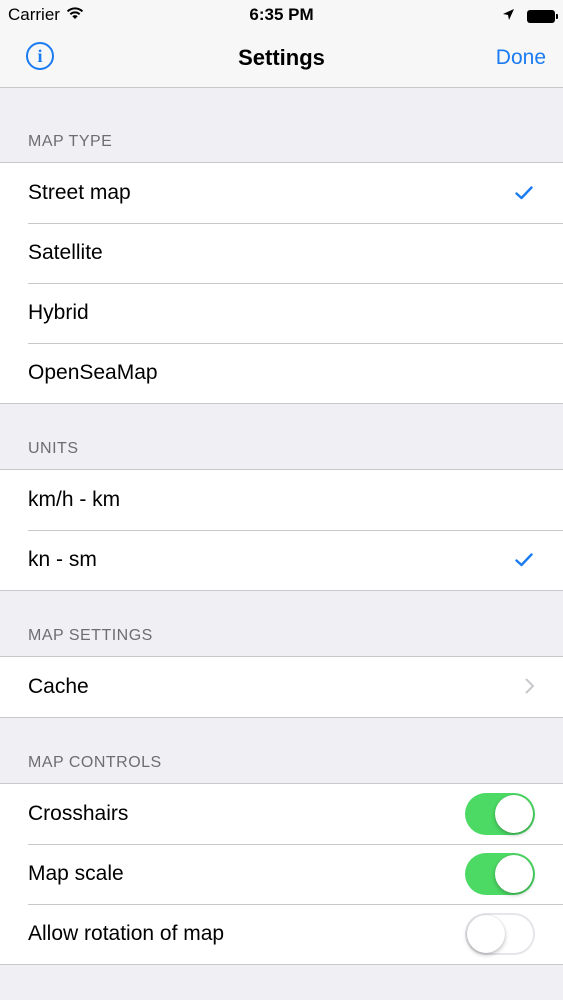 This screenshot has width=563, height=1000. What do you see at coordinates (74, 499) in the screenshot?
I see `row-label: km/h - km` at bounding box center [74, 499].